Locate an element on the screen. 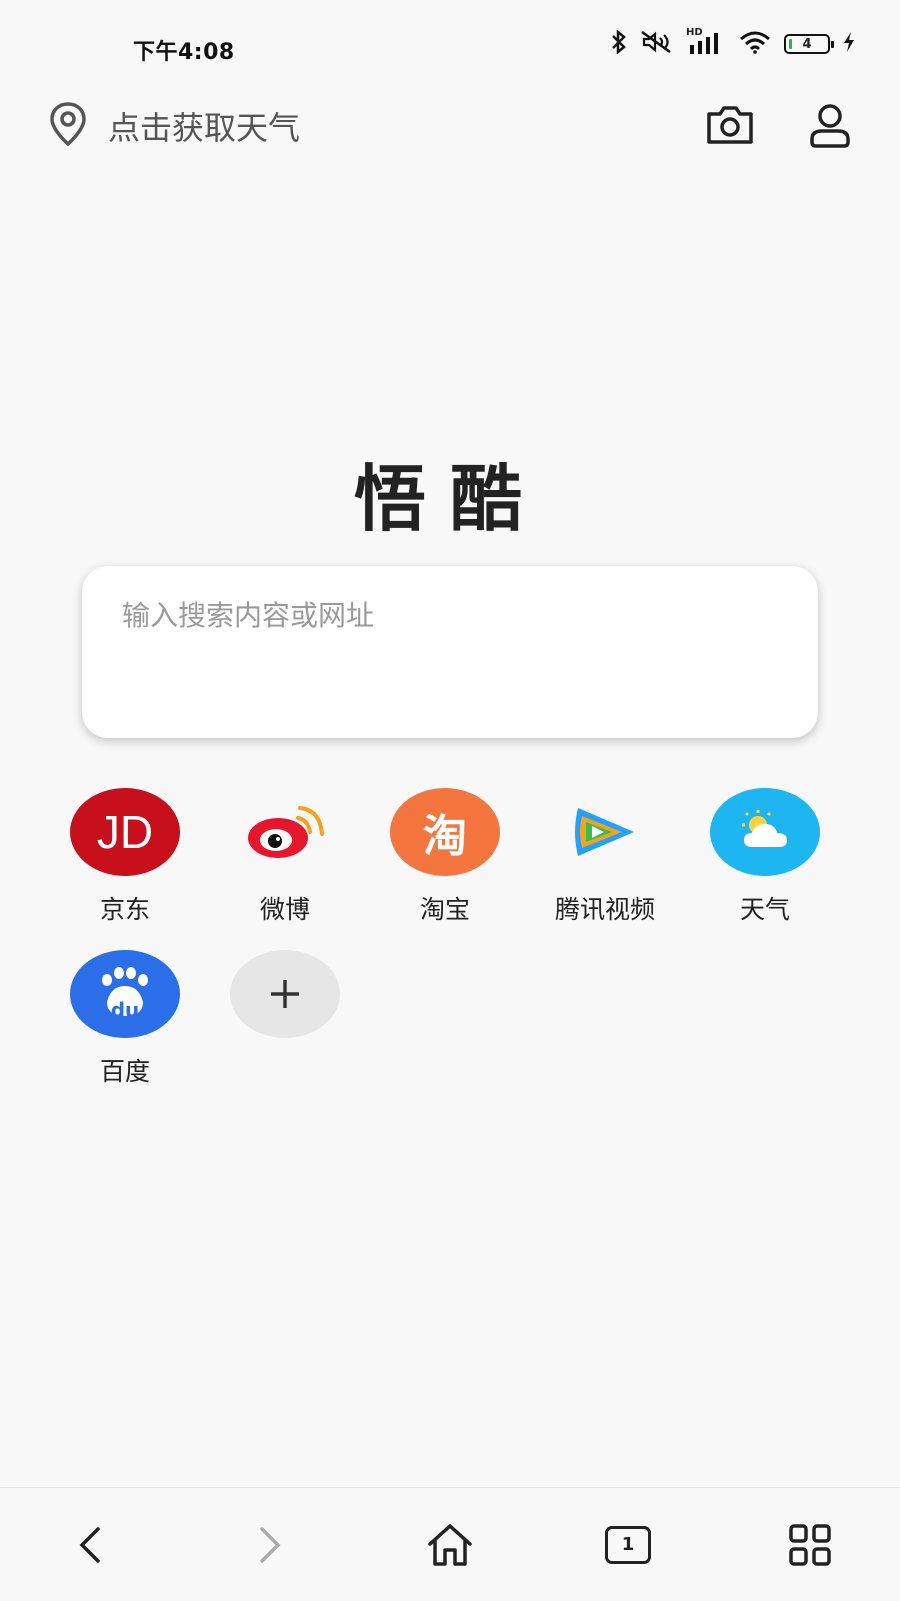  taobao-icon: 淘 is located at coordinates (445, 832).